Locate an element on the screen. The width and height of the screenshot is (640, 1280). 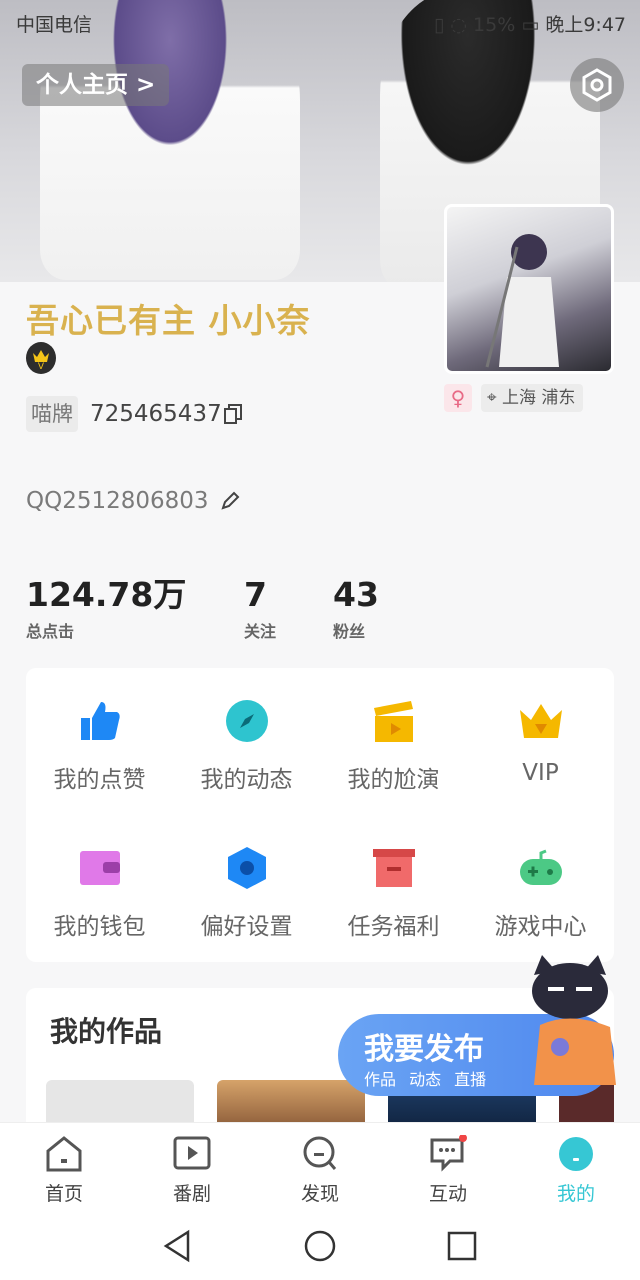
recents-icon is located at coordinates (462, 1246).